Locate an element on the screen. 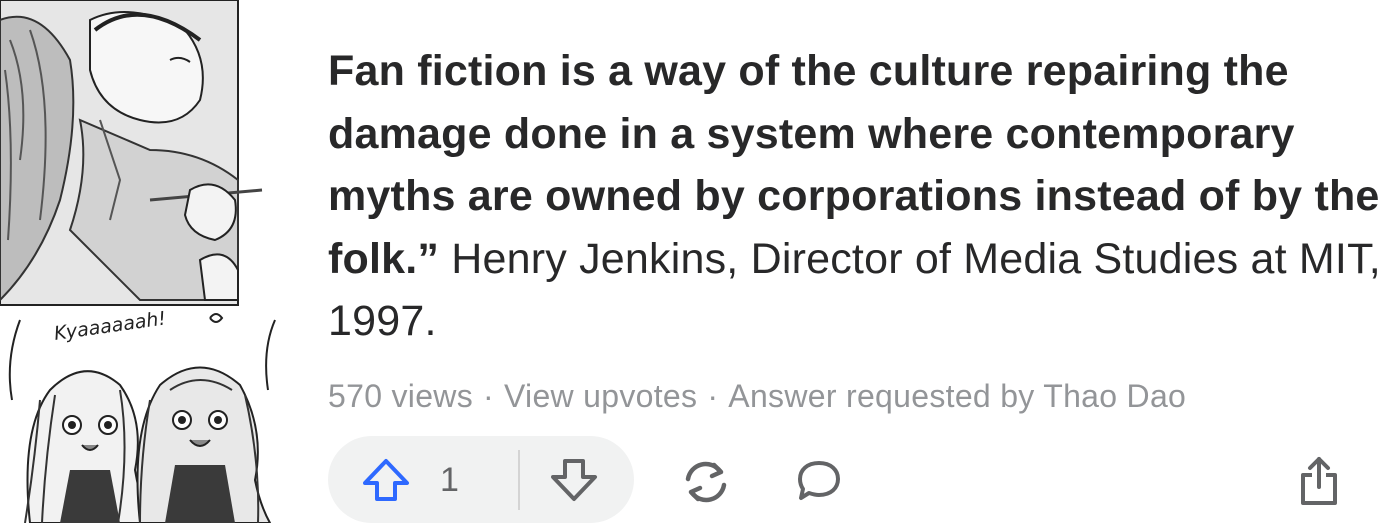 The width and height of the screenshot is (1400, 523). upvote-button is located at coordinates (386, 480).